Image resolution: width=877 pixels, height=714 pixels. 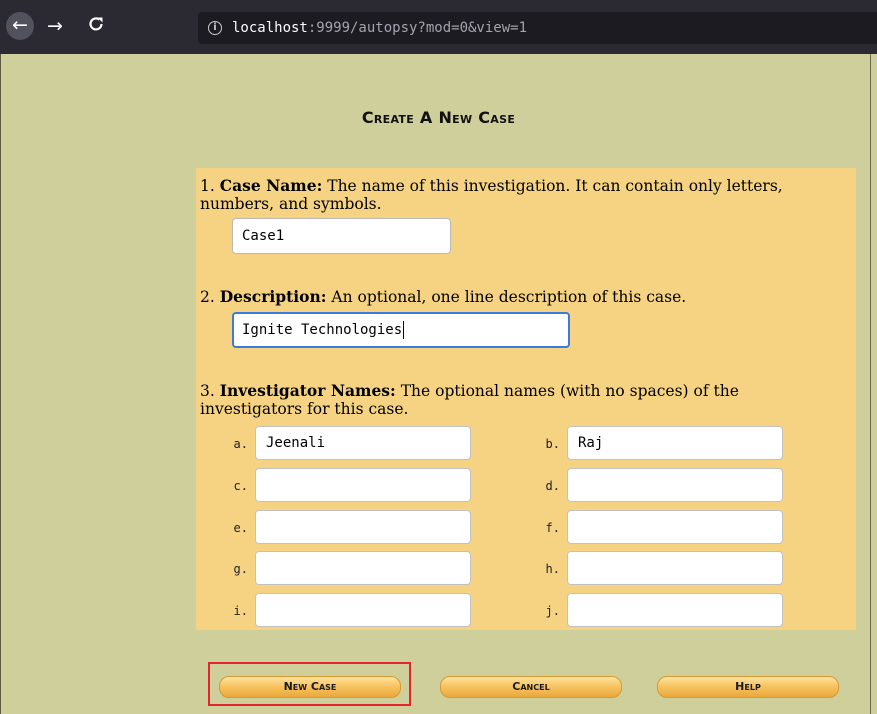 I want to click on url-path: :9999/autopsy?mod=0&view=1, so click(x=417, y=28).